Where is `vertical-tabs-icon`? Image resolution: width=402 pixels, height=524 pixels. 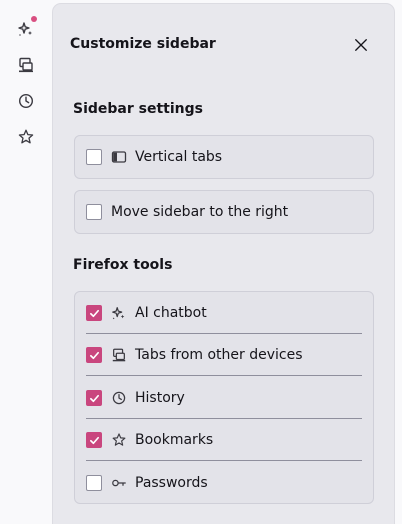
vertical-tabs-icon is located at coordinates (119, 157).